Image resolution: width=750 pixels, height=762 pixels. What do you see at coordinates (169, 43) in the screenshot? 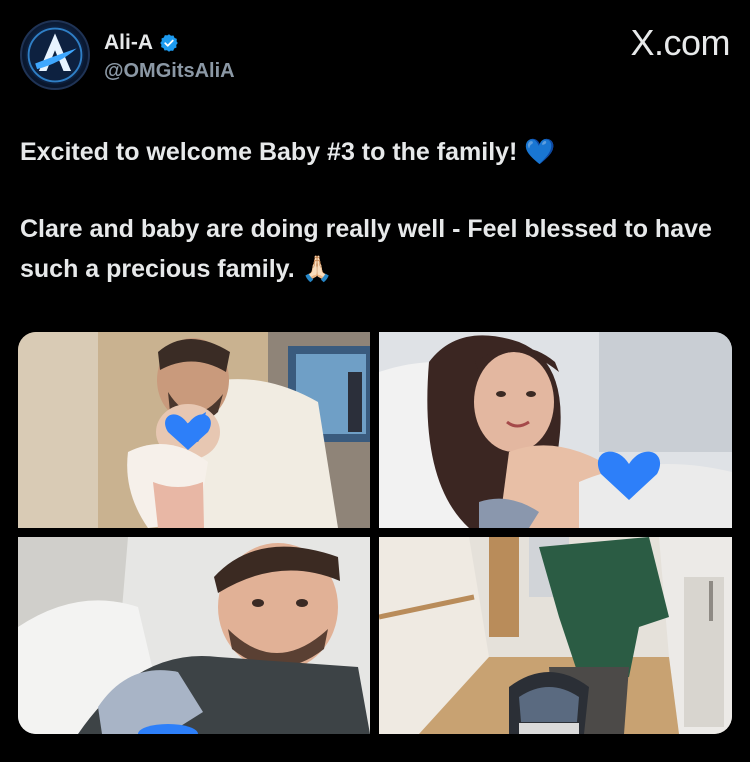
I see `verified-badge-icon` at bounding box center [169, 43].